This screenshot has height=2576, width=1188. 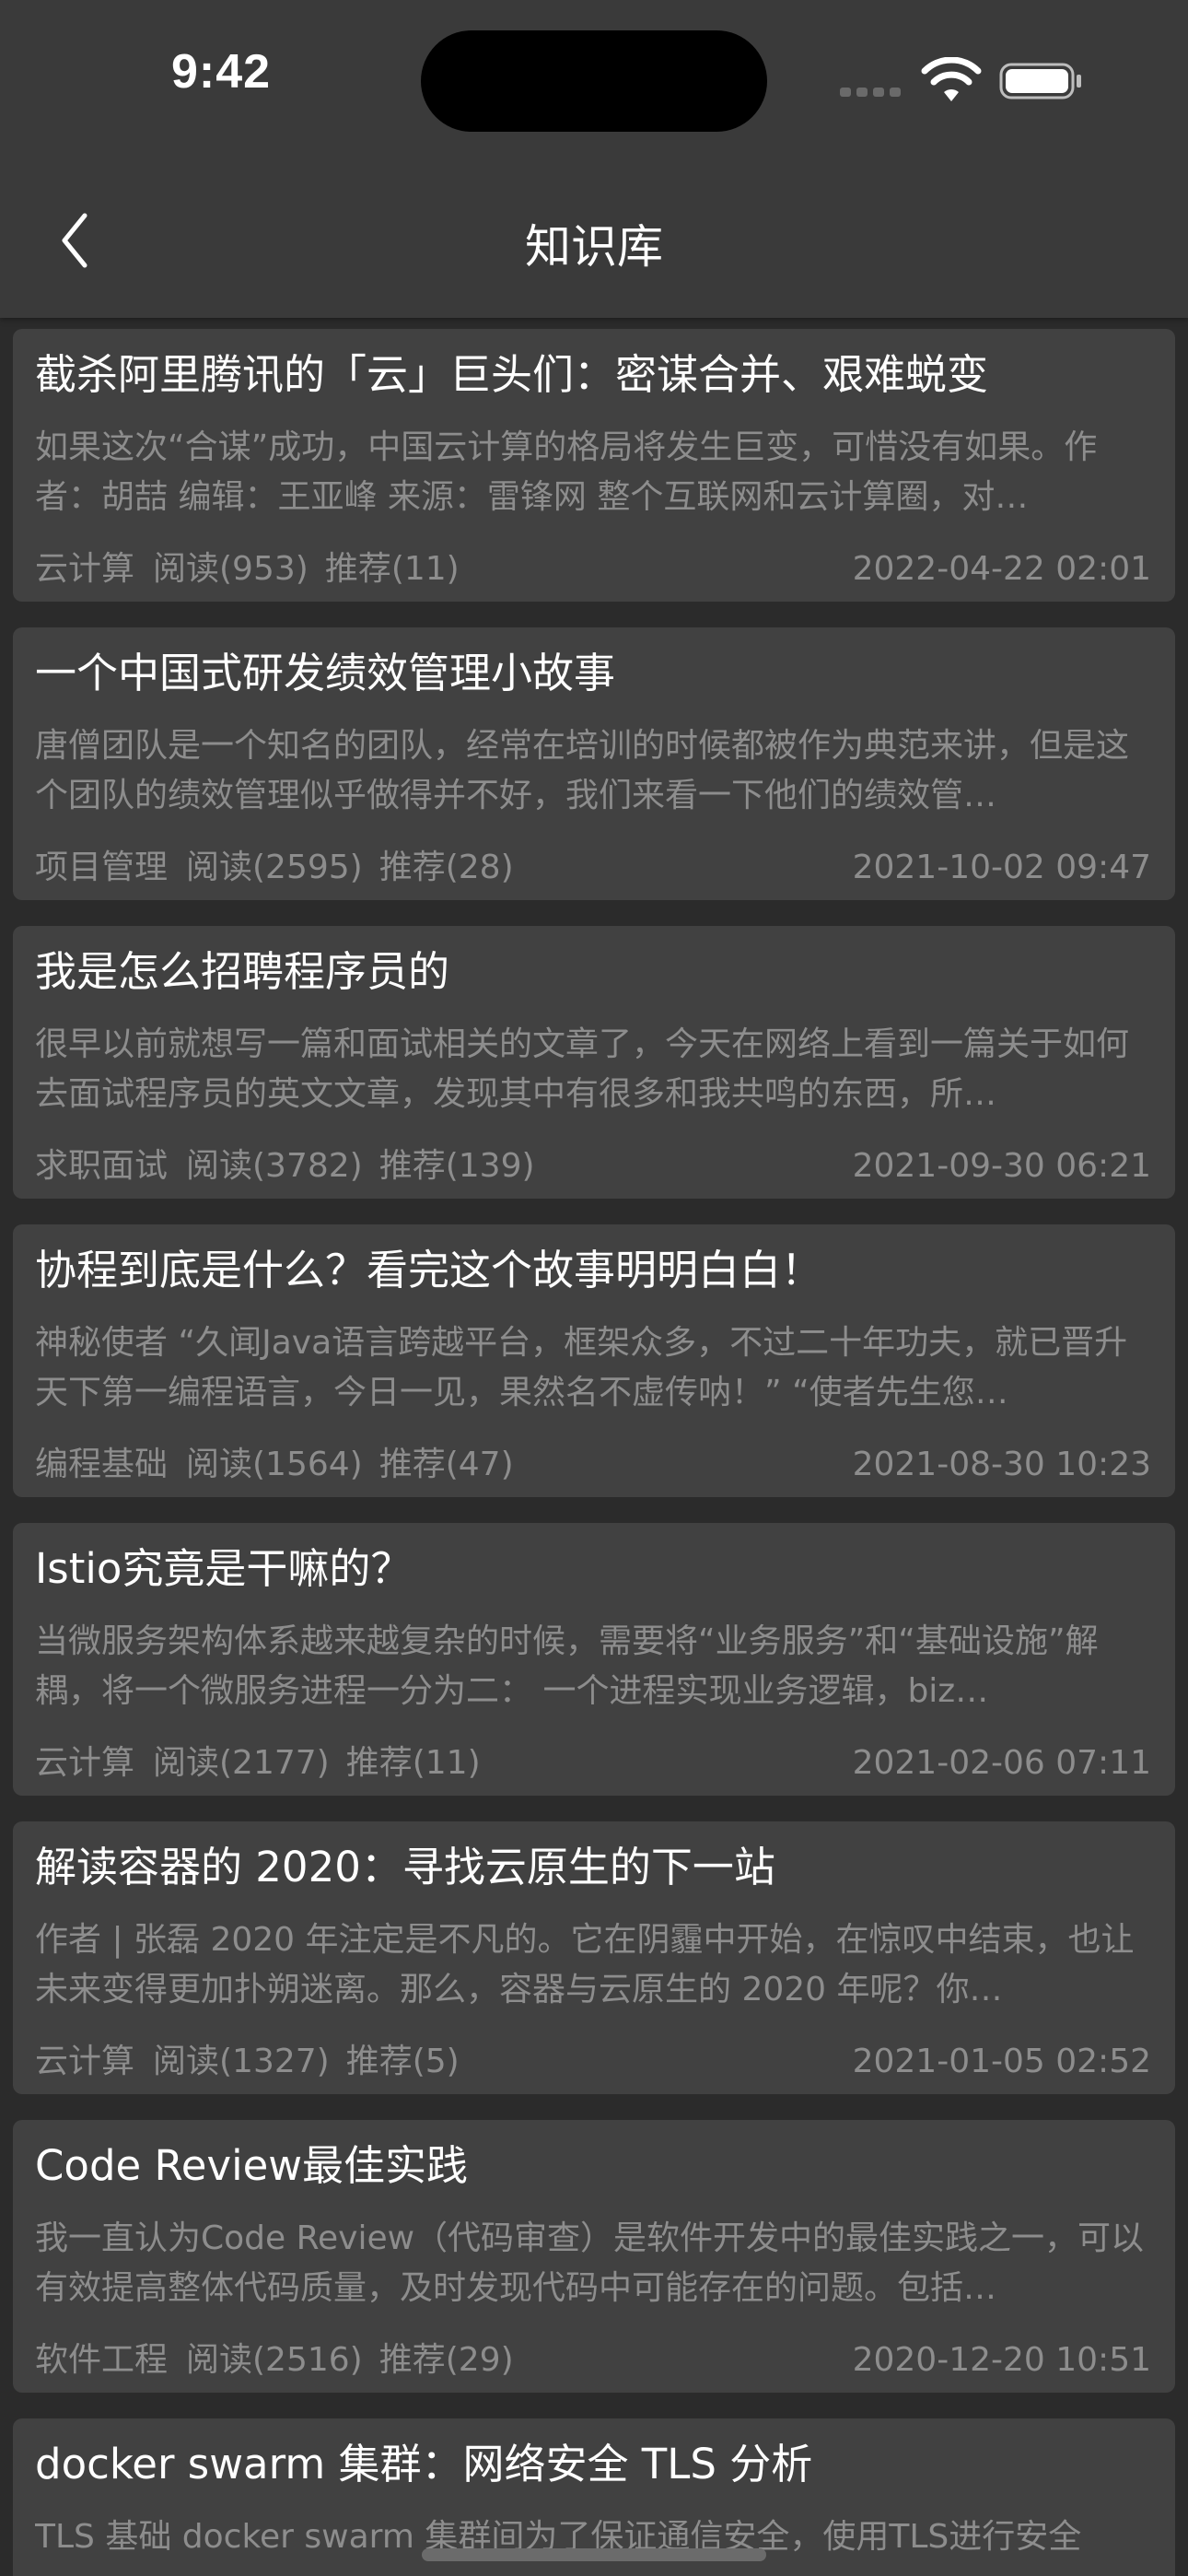 What do you see at coordinates (405, 1867) in the screenshot?
I see `article-title: 解读容器的 2020：寻找云原生的下一站` at bounding box center [405, 1867].